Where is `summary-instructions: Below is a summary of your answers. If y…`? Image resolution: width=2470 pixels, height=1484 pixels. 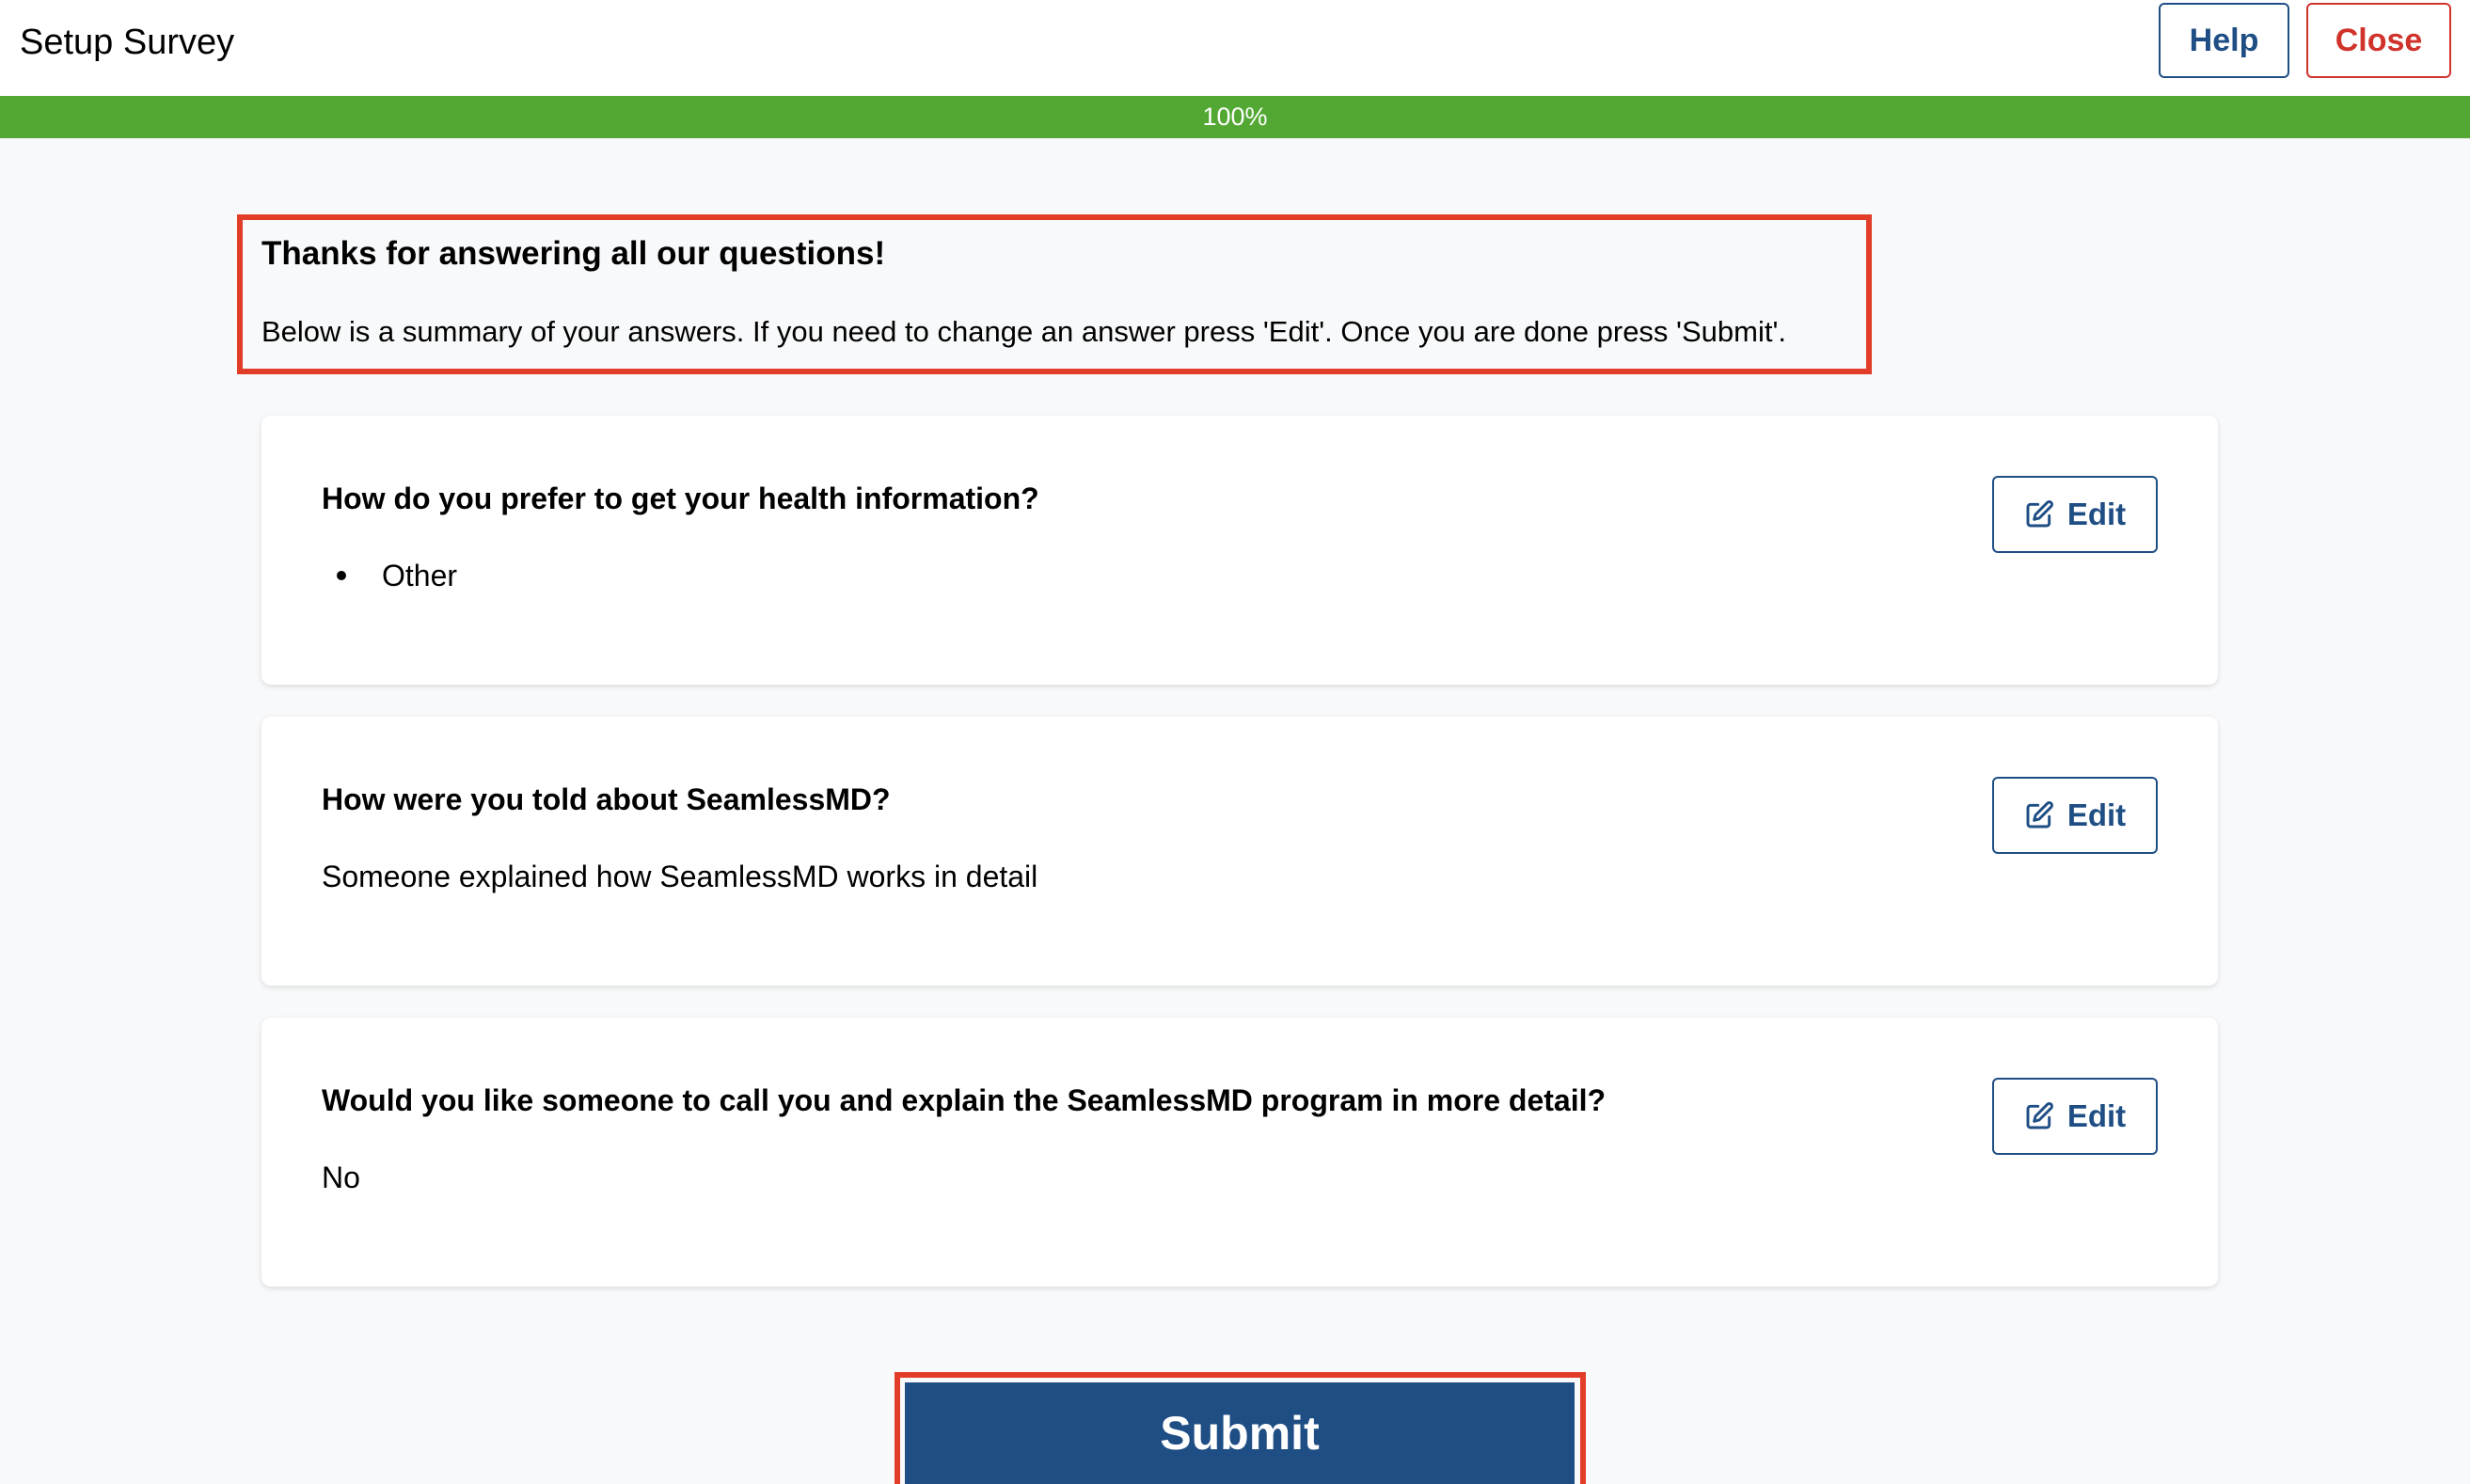 summary-instructions: Below is a summary of your answers. If y… is located at coordinates (1023, 331).